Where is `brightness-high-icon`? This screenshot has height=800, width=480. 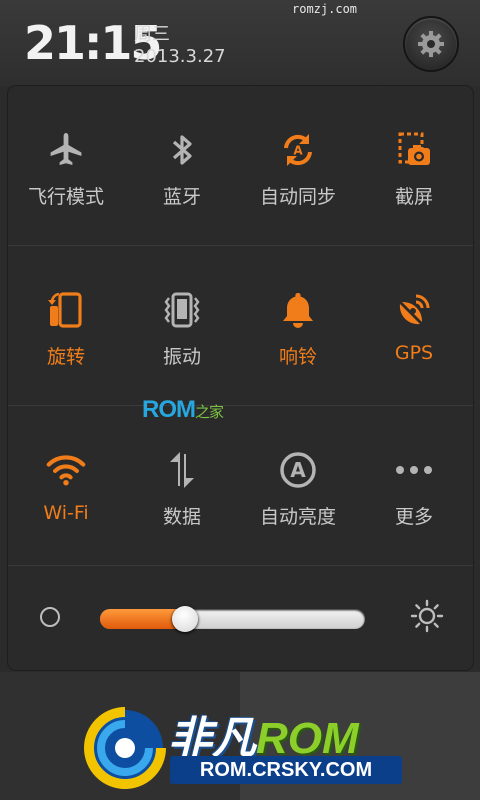 brightness-high-icon is located at coordinates (427, 616).